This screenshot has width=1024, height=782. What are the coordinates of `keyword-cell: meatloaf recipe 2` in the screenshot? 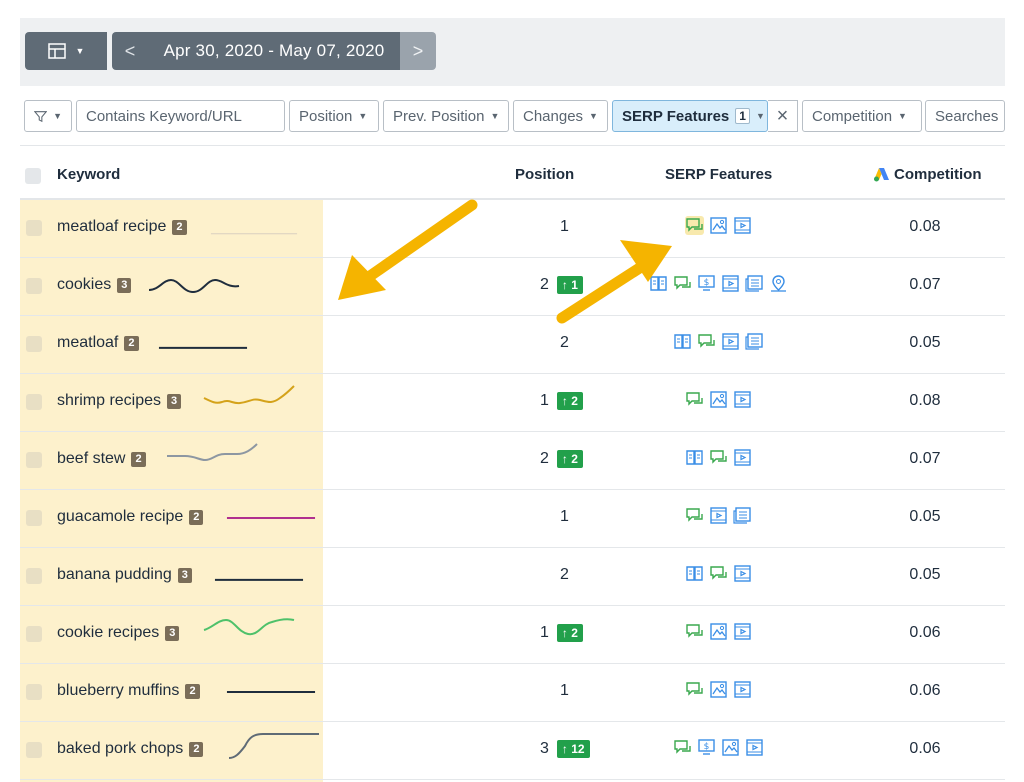 It's located at (122, 227).